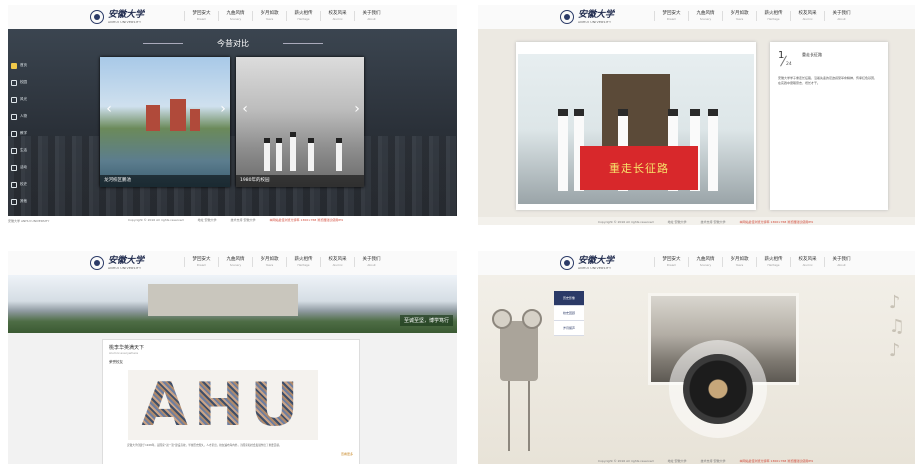  I want to click on sidebar-item-home: 首页, so click(23, 65).